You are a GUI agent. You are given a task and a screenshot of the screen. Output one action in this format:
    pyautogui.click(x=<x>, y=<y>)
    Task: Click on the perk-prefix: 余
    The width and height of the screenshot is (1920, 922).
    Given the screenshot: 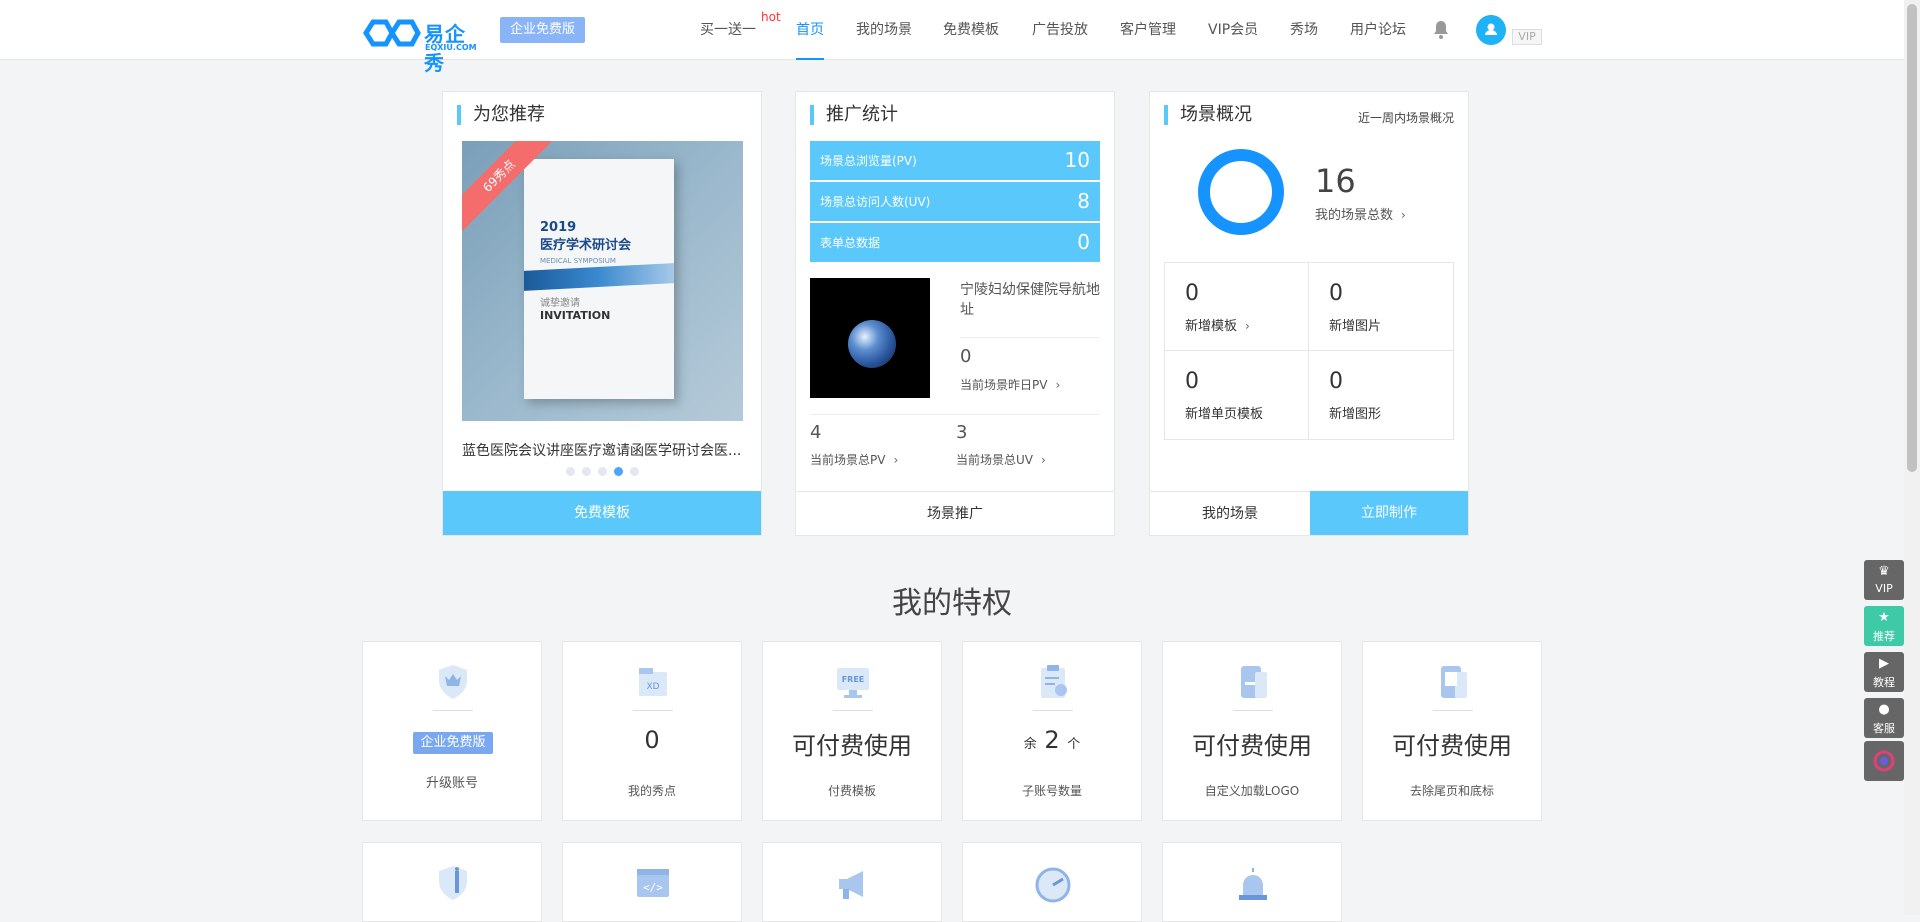 What is the action you would take?
    pyautogui.click(x=1030, y=744)
    